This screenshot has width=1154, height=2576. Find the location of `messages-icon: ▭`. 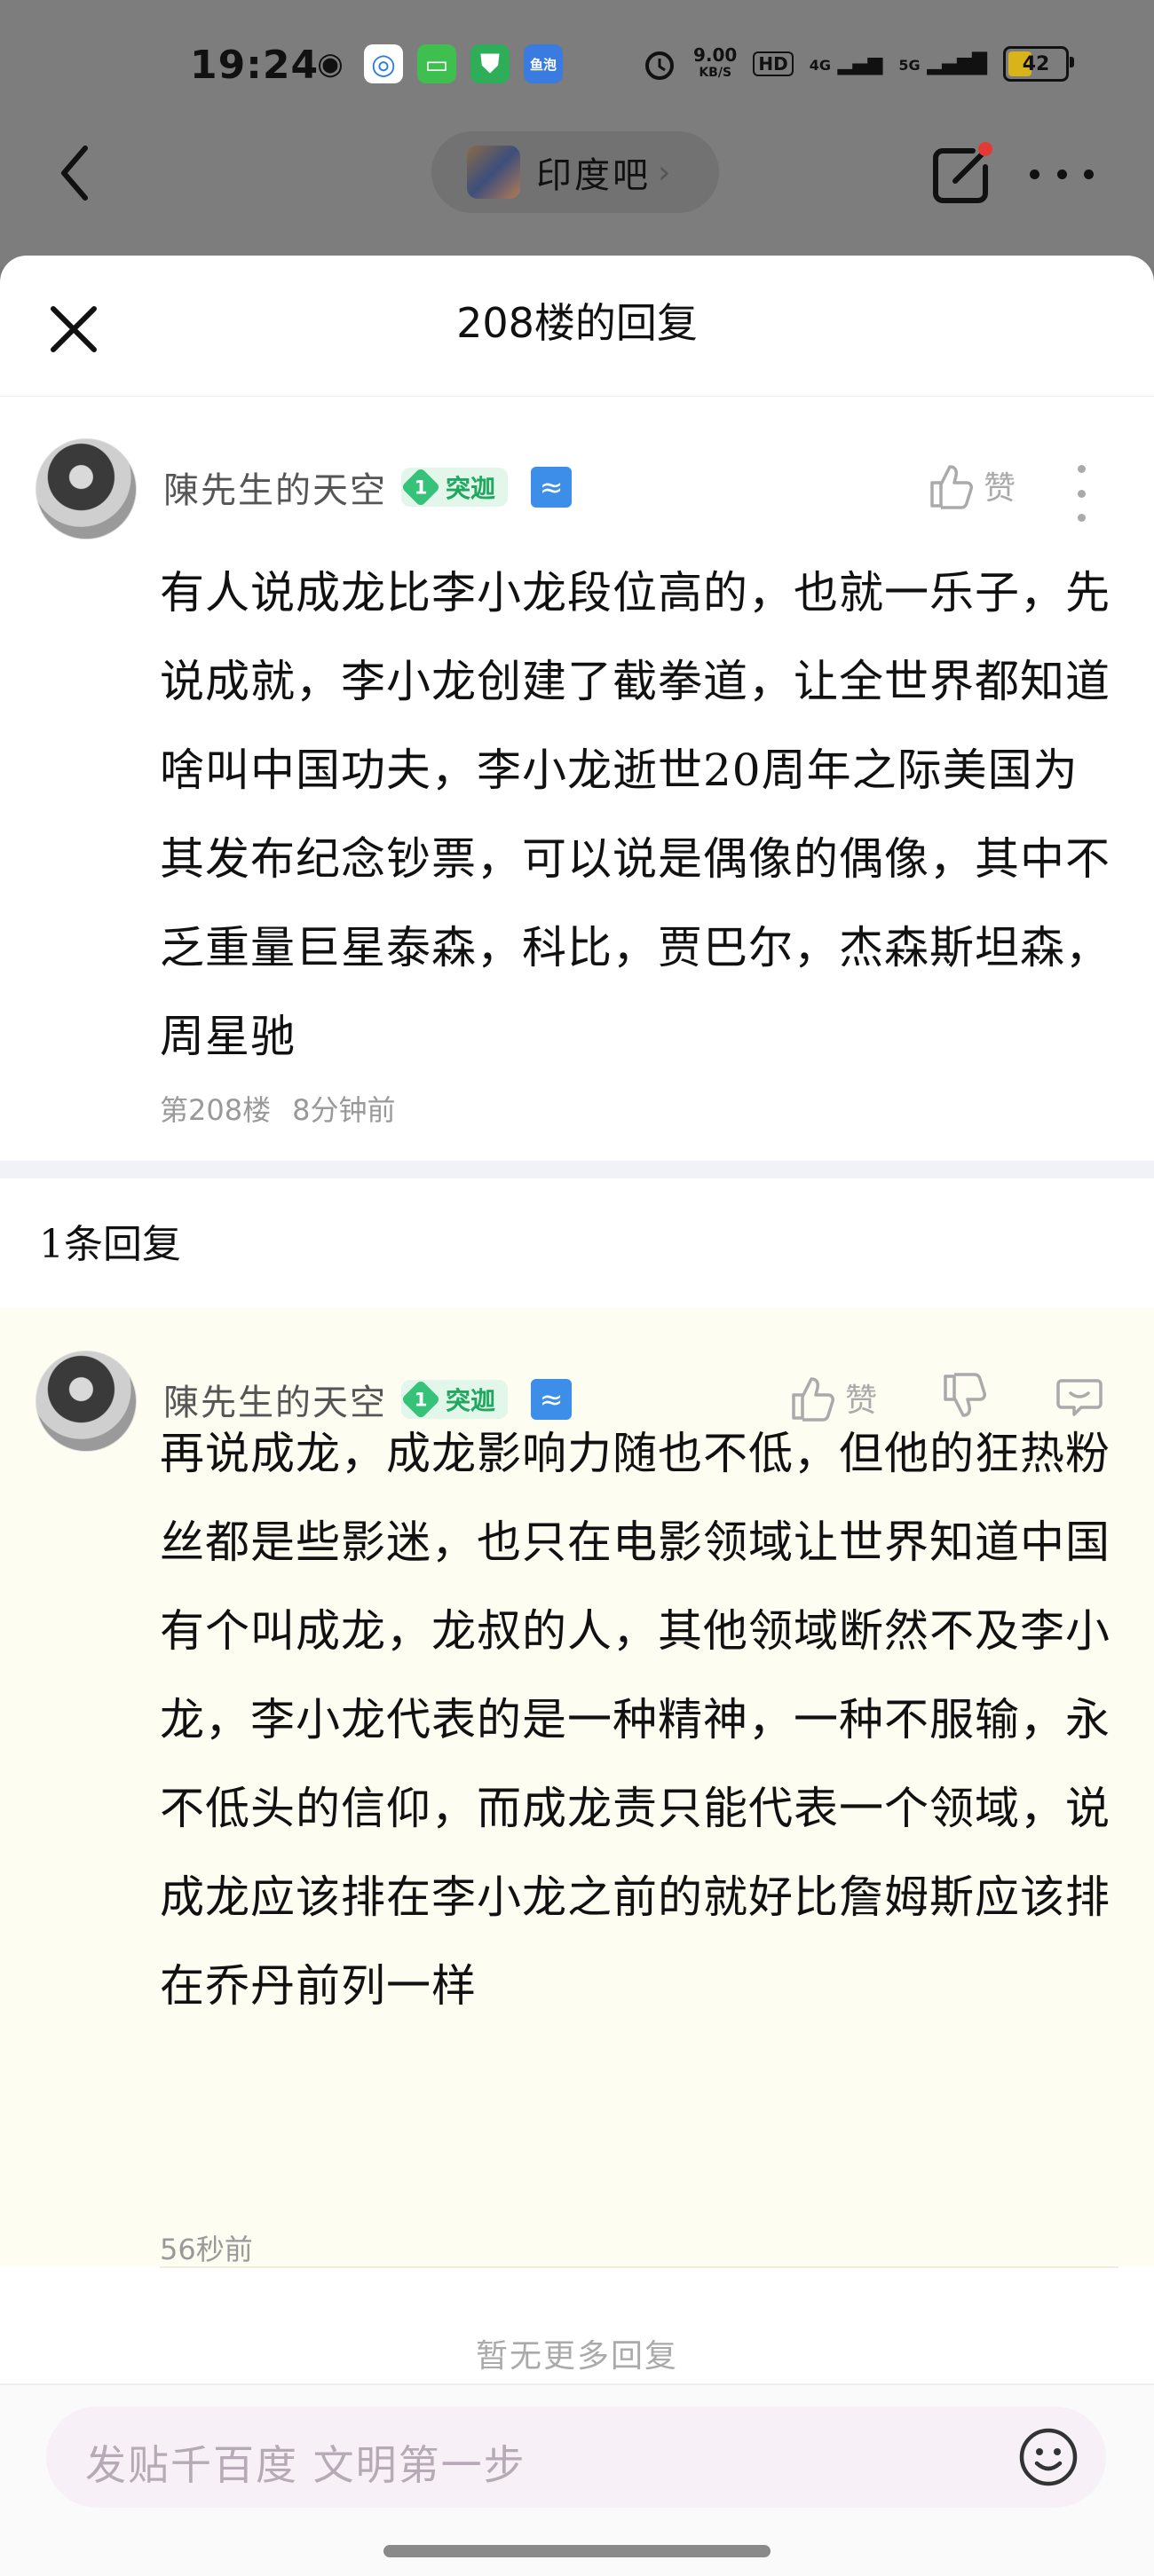

messages-icon: ▭ is located at coordinates (436, 63).